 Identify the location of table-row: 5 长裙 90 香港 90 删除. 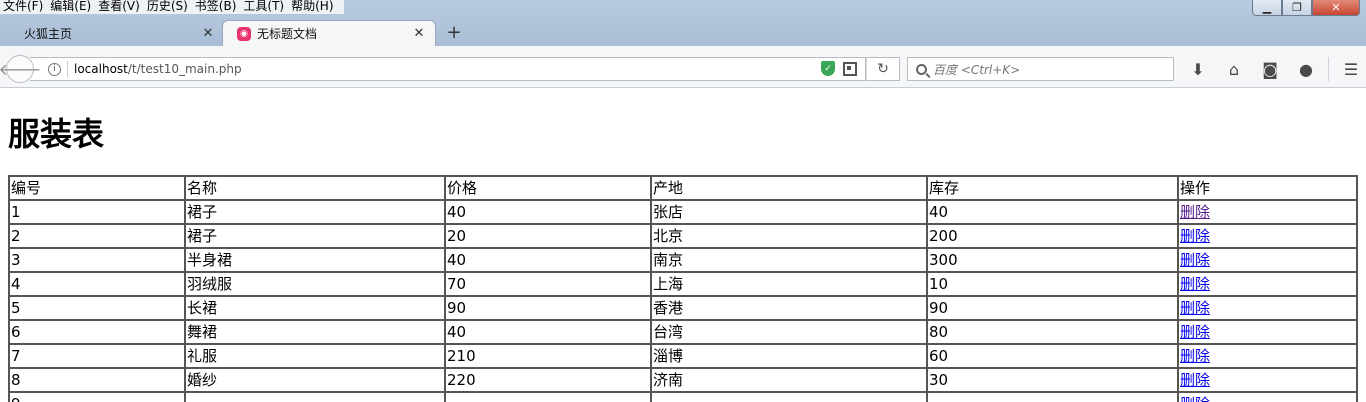
(683, 308).